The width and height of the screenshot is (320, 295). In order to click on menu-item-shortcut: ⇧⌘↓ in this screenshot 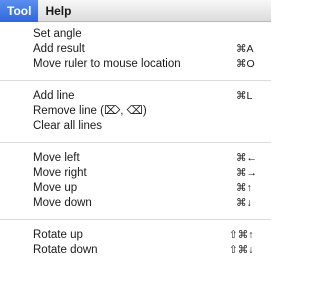, I will do `click(241, 250)`.